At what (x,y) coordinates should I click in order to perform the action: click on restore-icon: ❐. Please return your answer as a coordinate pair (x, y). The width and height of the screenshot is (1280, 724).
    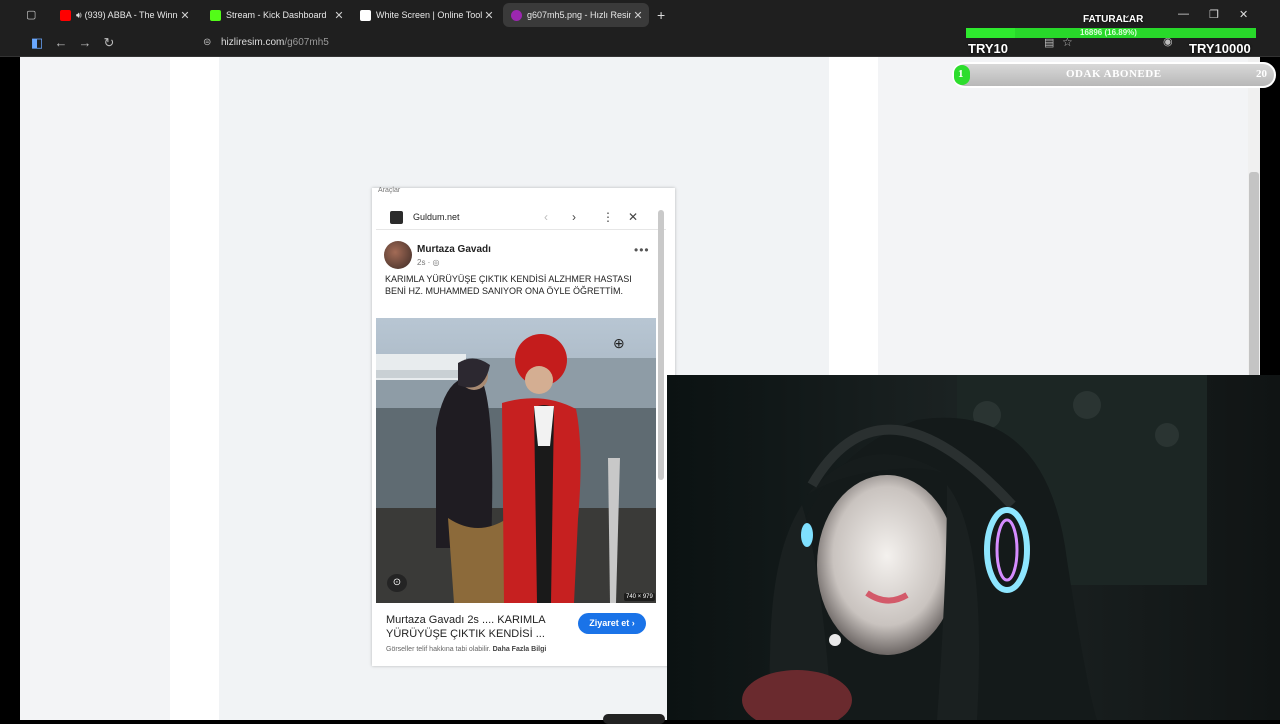
    Looking at the image, I should click on (1214, 14).